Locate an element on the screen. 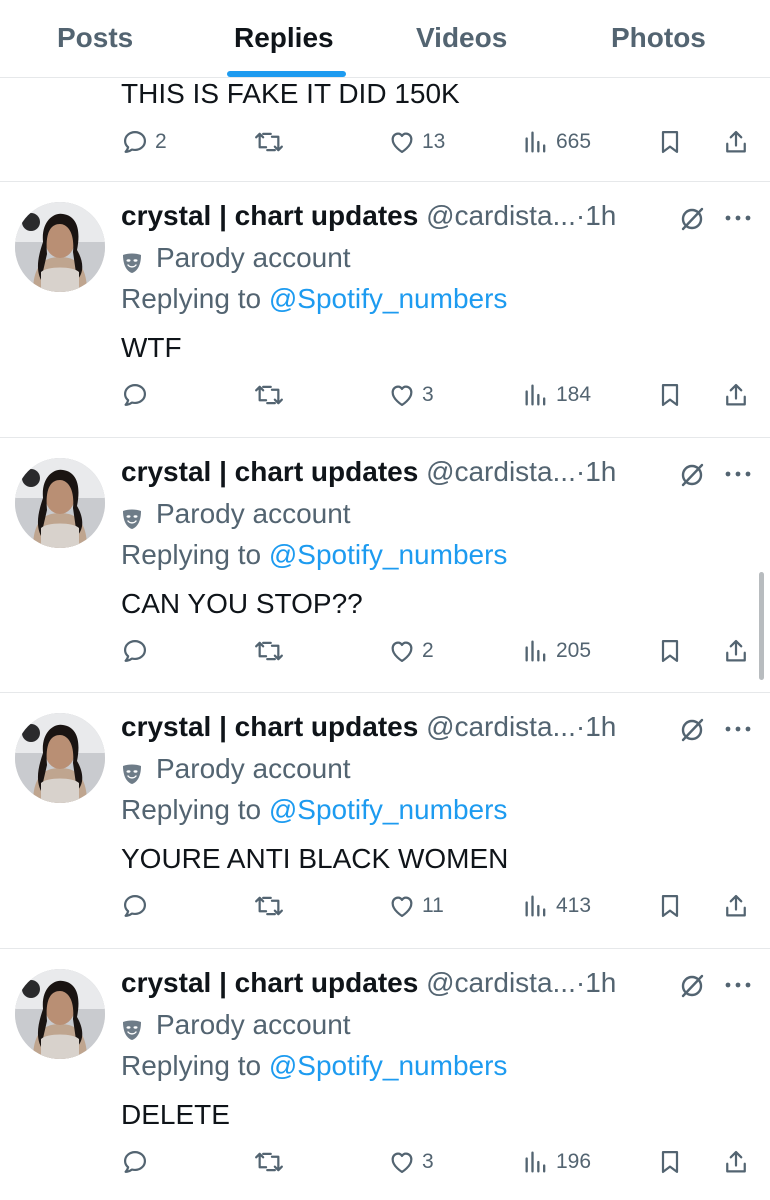 Image resolution: width=770 pixels, height=1200 pixels. post-actions: 3 184 is located at coordinates (385, 395).